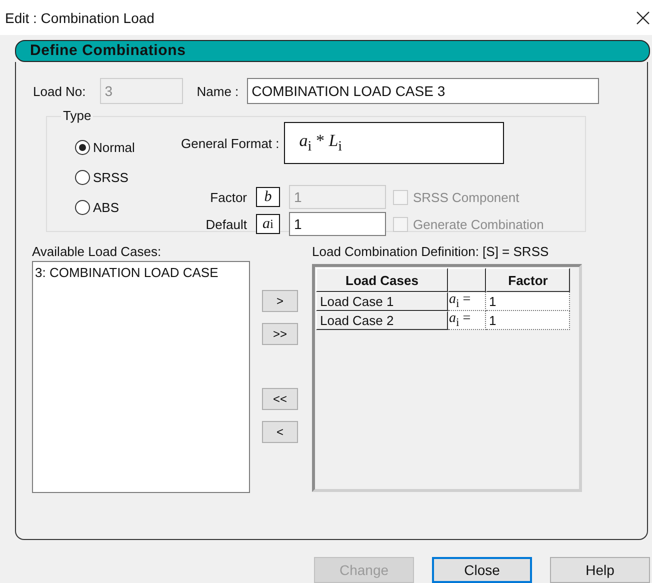  Describe the element at coordinates (268, 197) in the screenshot. I see `symbol-box: b` at that location.